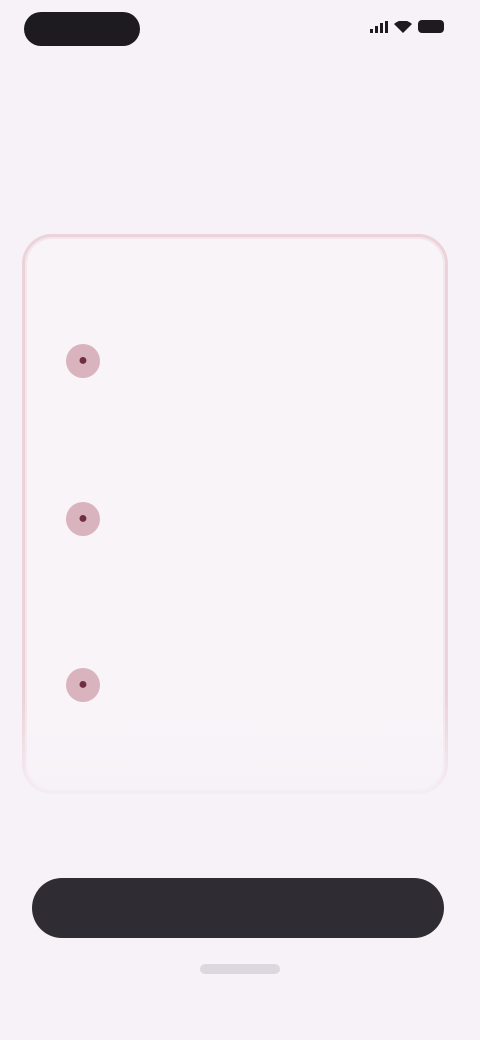  I want to click on status-icons, so click(407, 26).